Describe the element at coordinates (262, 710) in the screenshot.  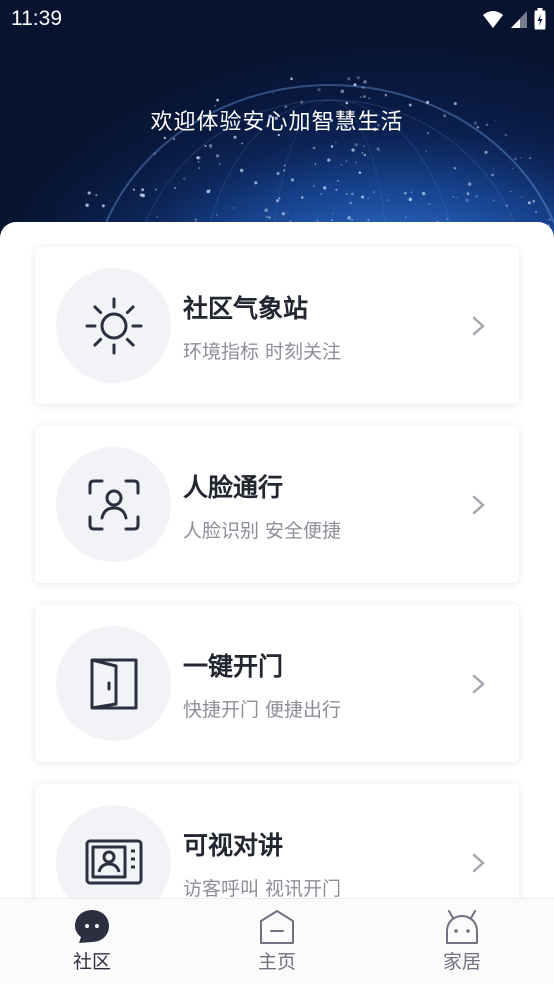
I see `card-subtitle: 快捷开门 便捷出行` at that location.